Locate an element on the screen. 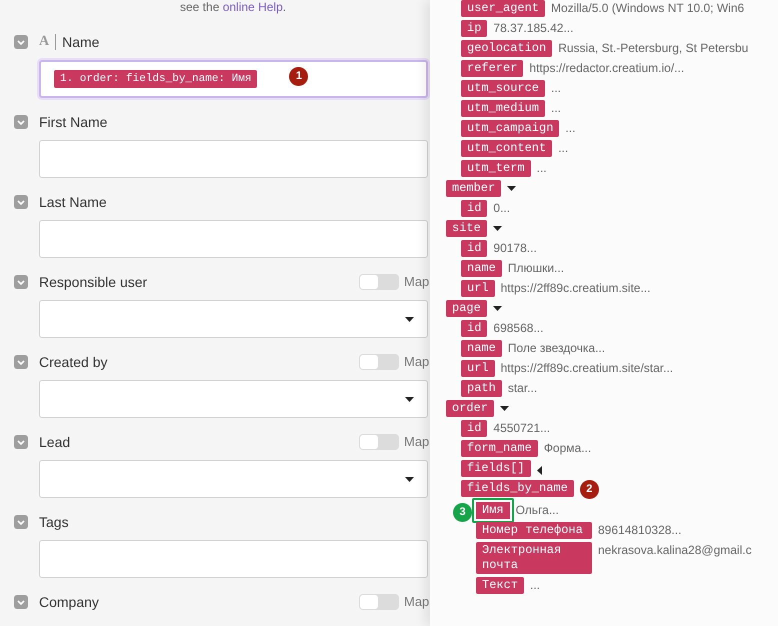  data-key-tag: referer is located at coordinates (492, 68).